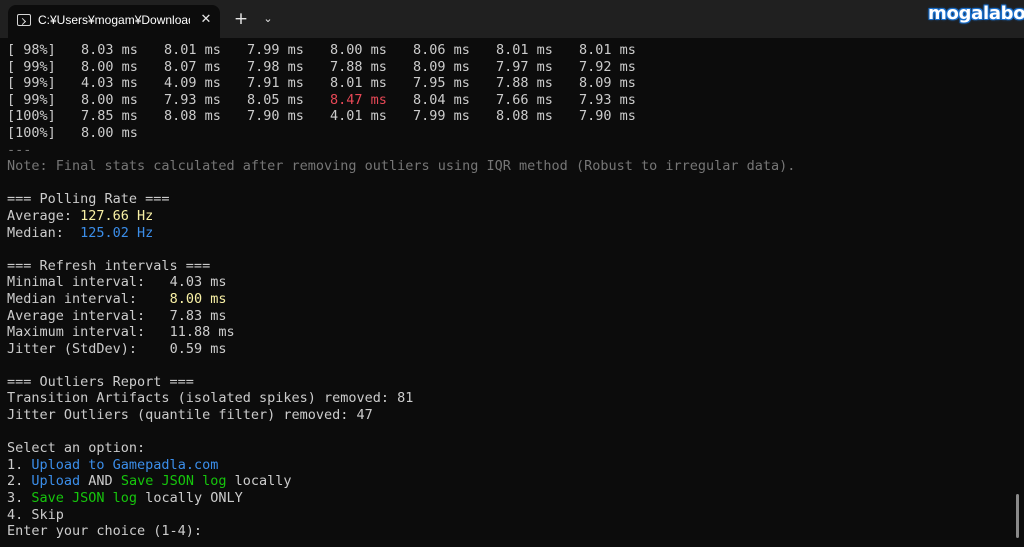  Describe the element at coordinates (1017, 516) in the screenshot. I see `scrollbar-thumb` at that location.